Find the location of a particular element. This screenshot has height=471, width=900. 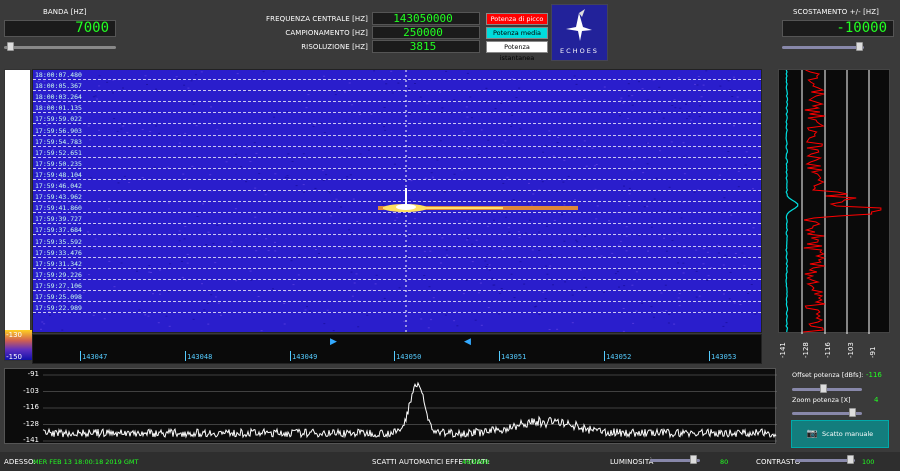

timestamp-label: 18:00:03.264 is located at coordinates (58, 97).